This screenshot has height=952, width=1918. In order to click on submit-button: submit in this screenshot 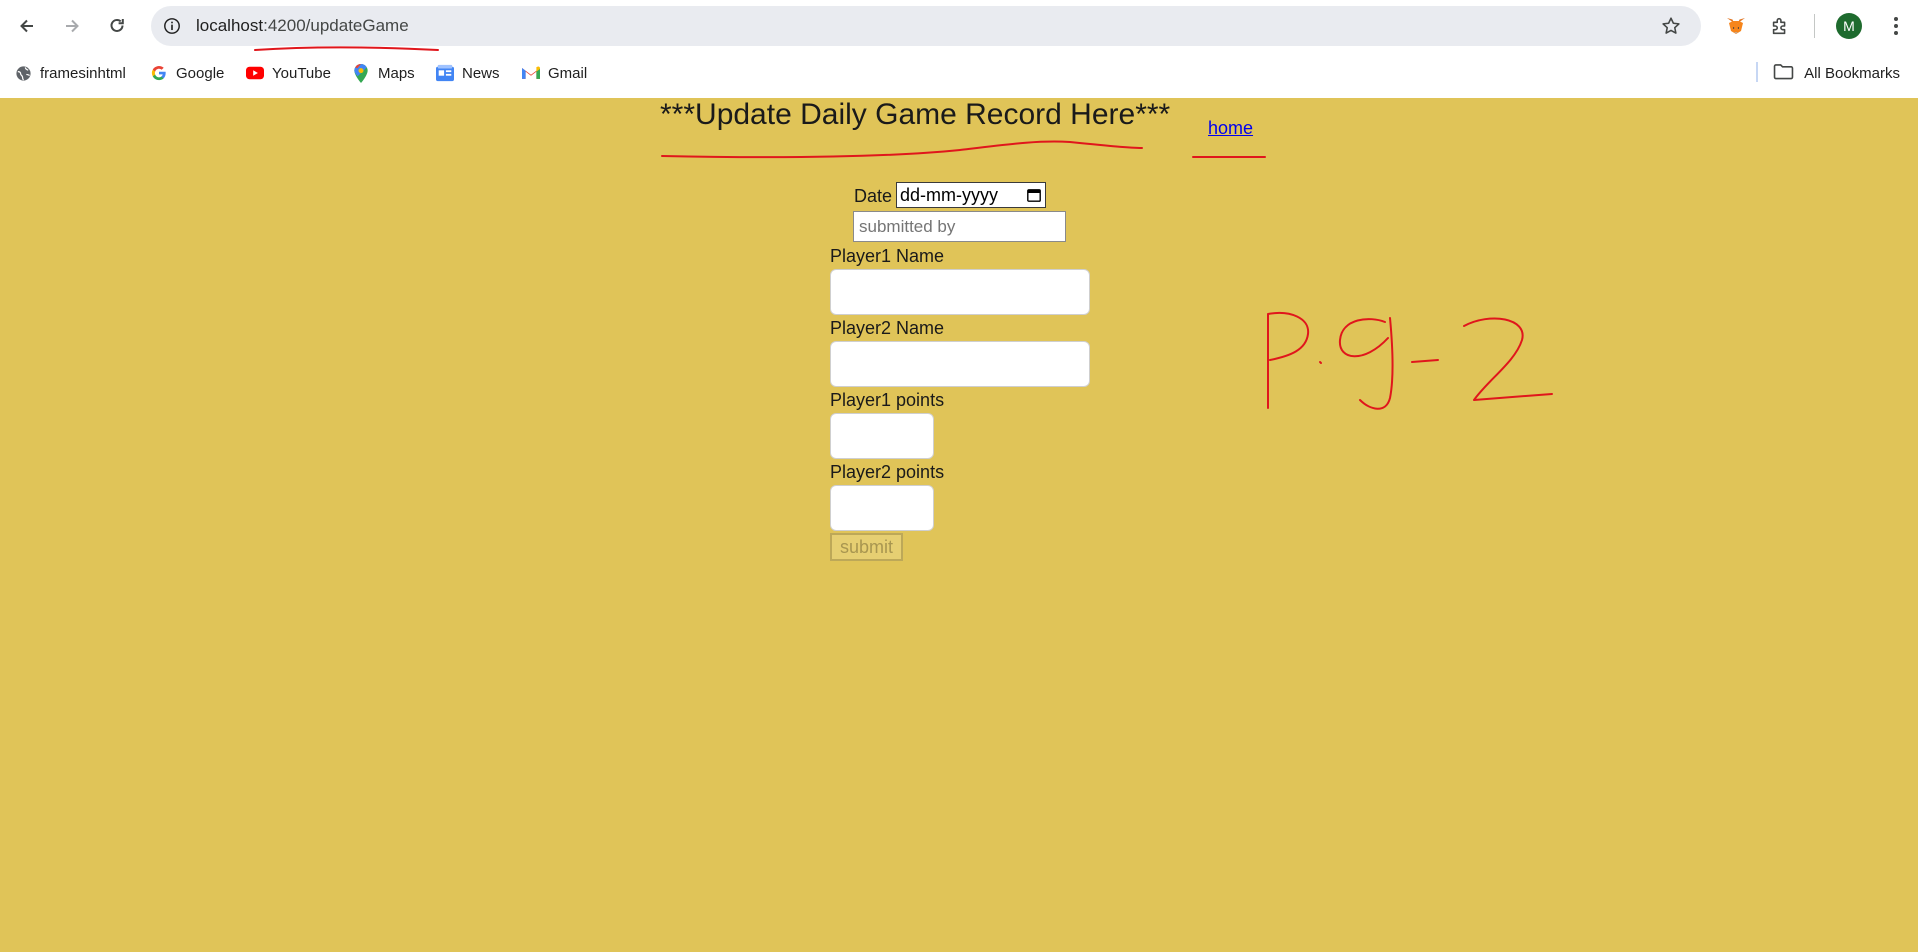, I will do `click(866, 547)`.